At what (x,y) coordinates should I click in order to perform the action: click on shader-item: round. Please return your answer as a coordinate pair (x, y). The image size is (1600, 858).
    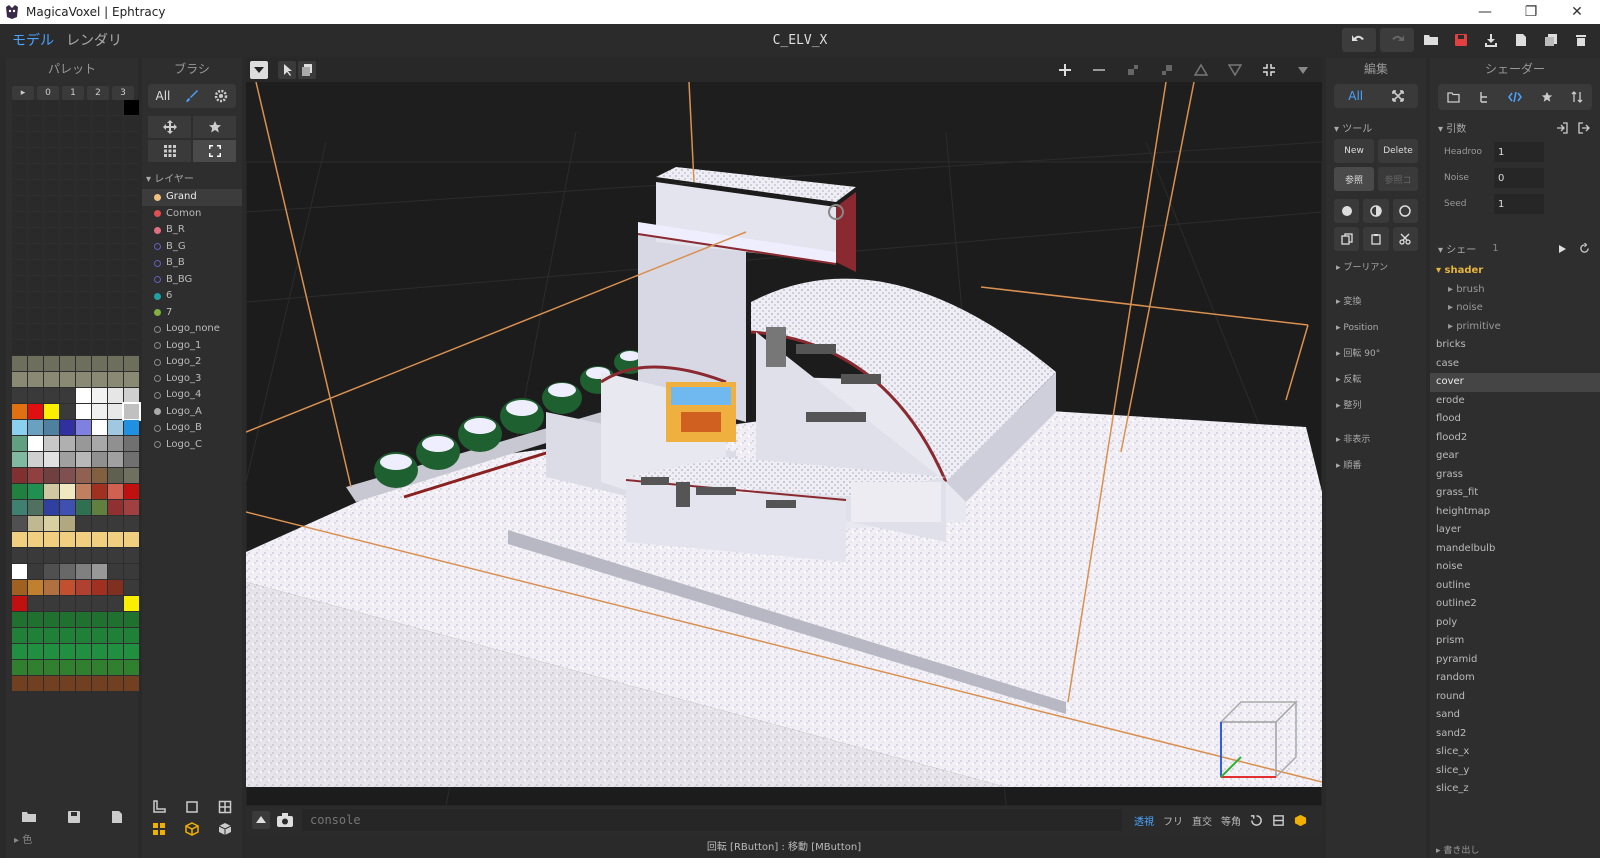
    Looking at the image, I should click on (1515, 697).